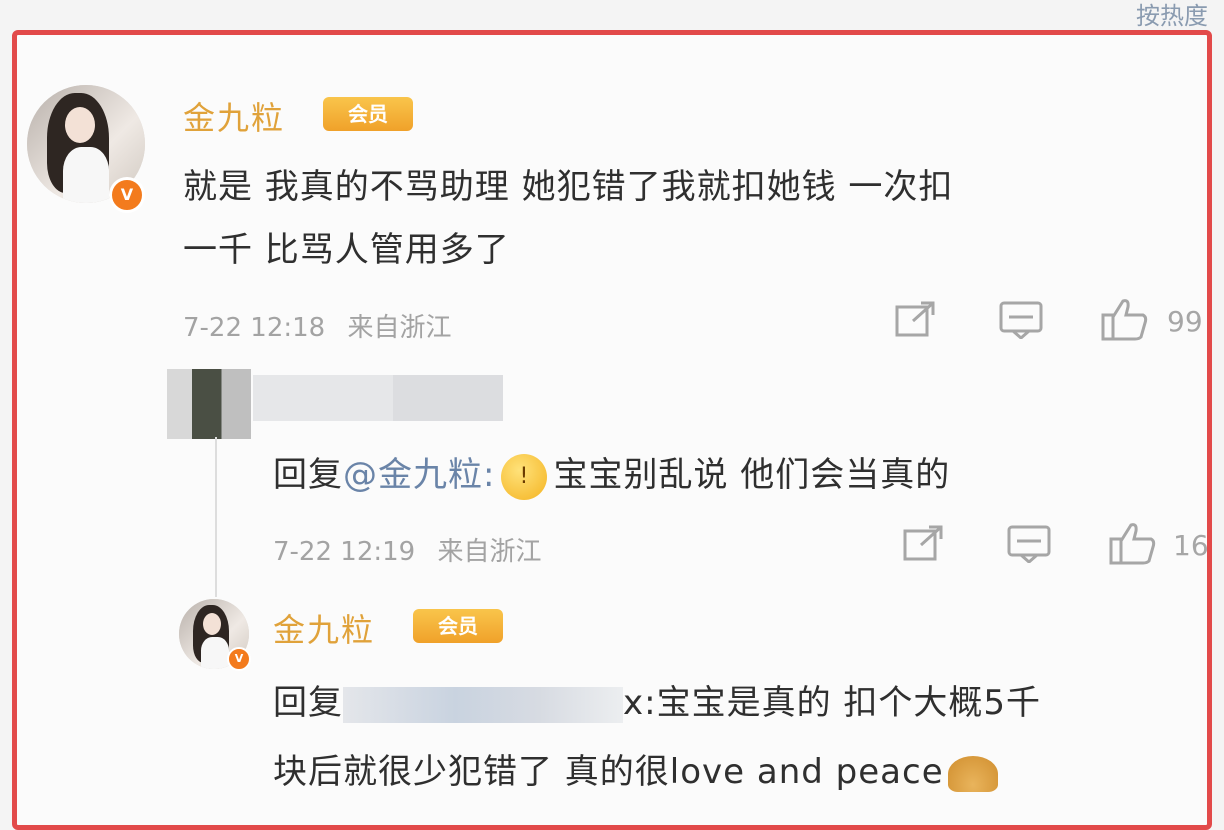 The height and width of the screenshot is (830, 1224). Describe the element at coordinates (399, 328) in the screenshot. I see `comment-location: 来自浙江` at that location.